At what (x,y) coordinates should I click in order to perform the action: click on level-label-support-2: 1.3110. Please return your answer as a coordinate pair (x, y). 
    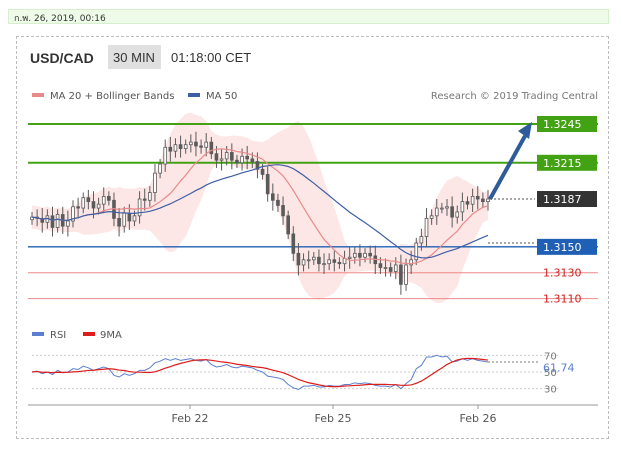
    Looking at the image, I should click on (562, 299).